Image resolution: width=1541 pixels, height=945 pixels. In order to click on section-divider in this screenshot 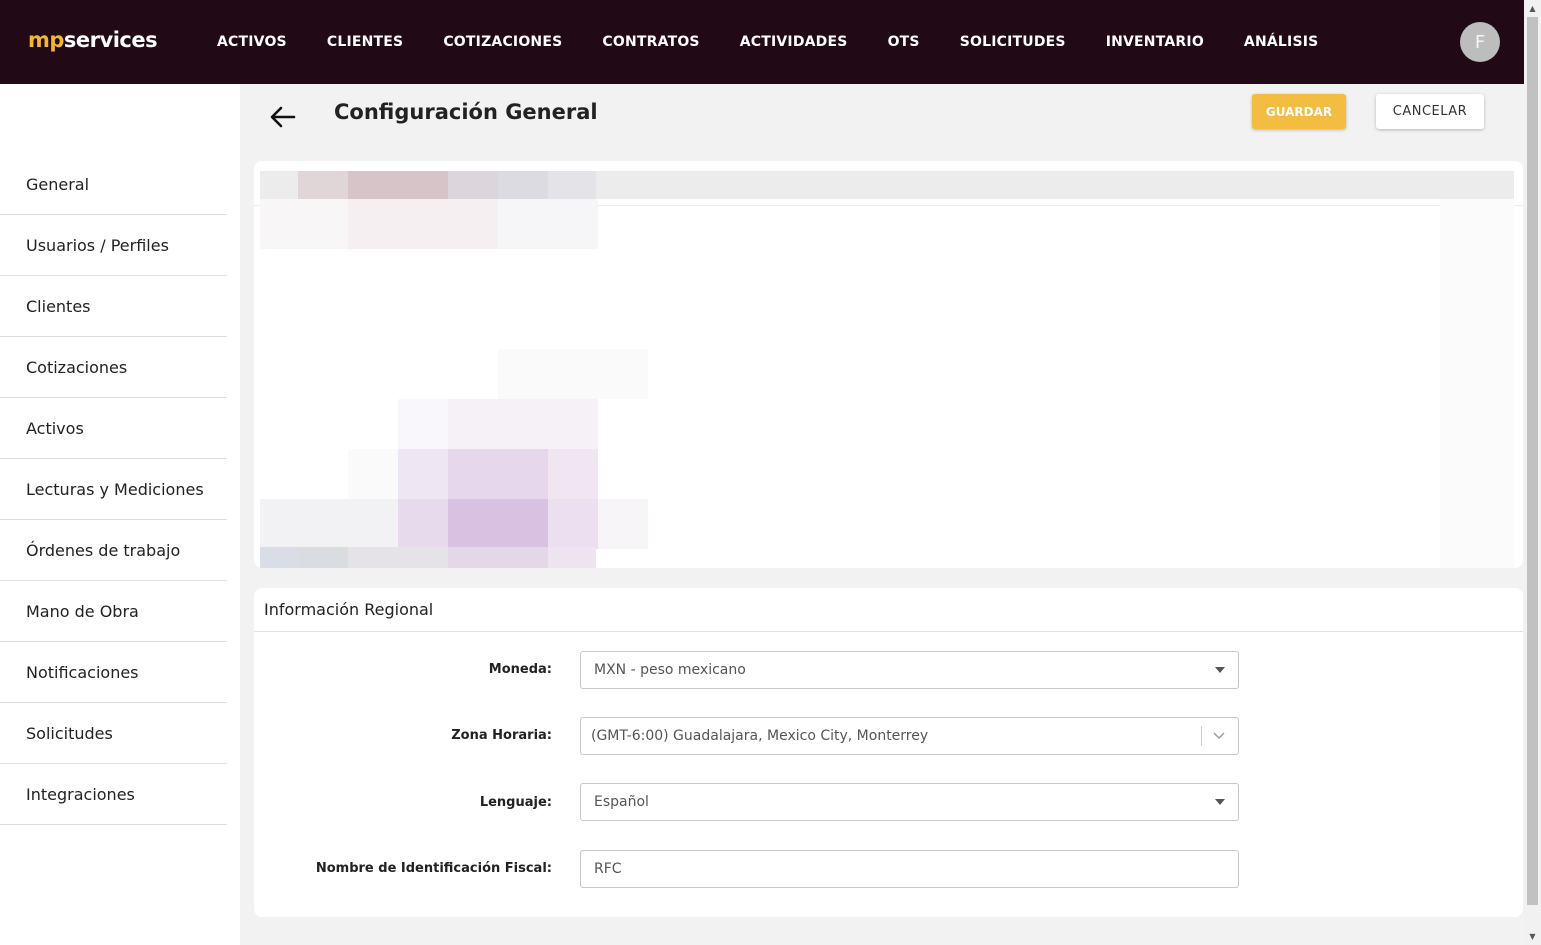, I will do `click(888, 631)`.